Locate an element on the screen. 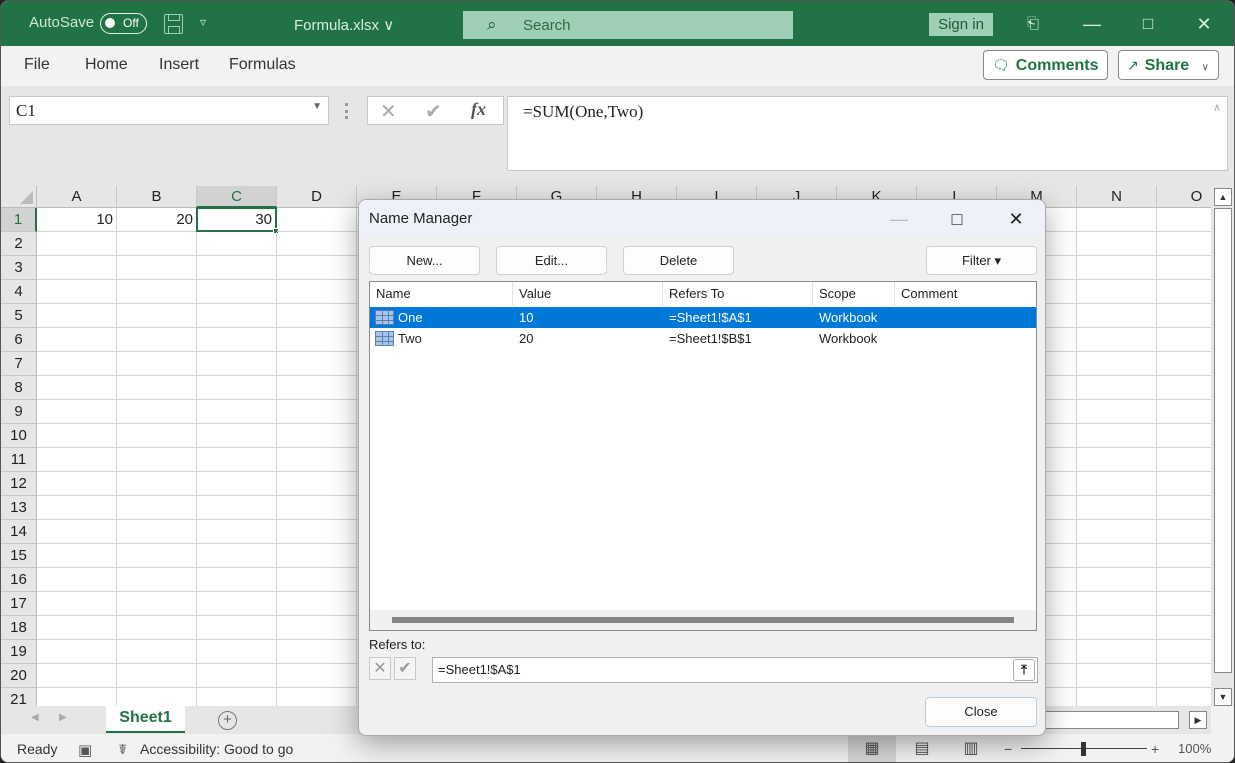 The height and width of the screenshot is (763, 1235). cell-d11 is located at coordinates (317, 460).